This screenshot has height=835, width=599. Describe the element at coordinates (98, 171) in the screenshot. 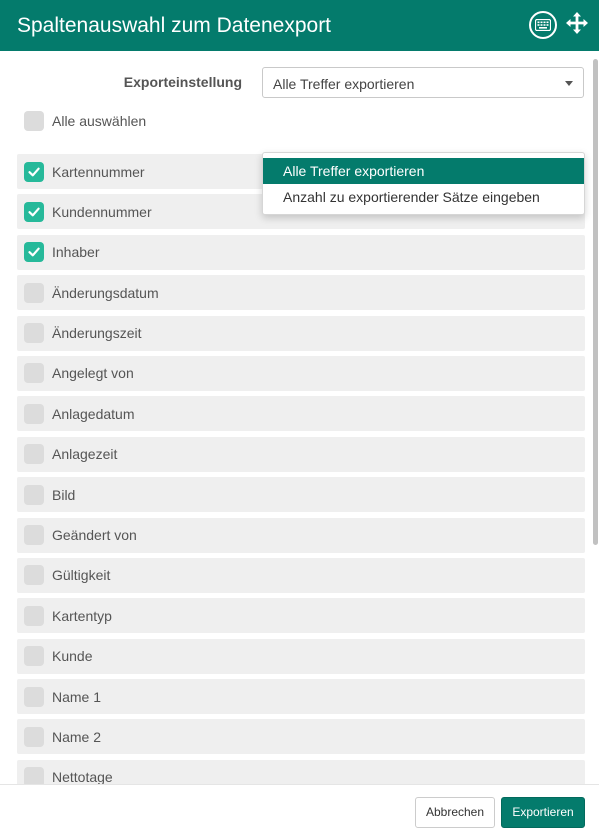

I see `column-label: Kartennummer` at that location.